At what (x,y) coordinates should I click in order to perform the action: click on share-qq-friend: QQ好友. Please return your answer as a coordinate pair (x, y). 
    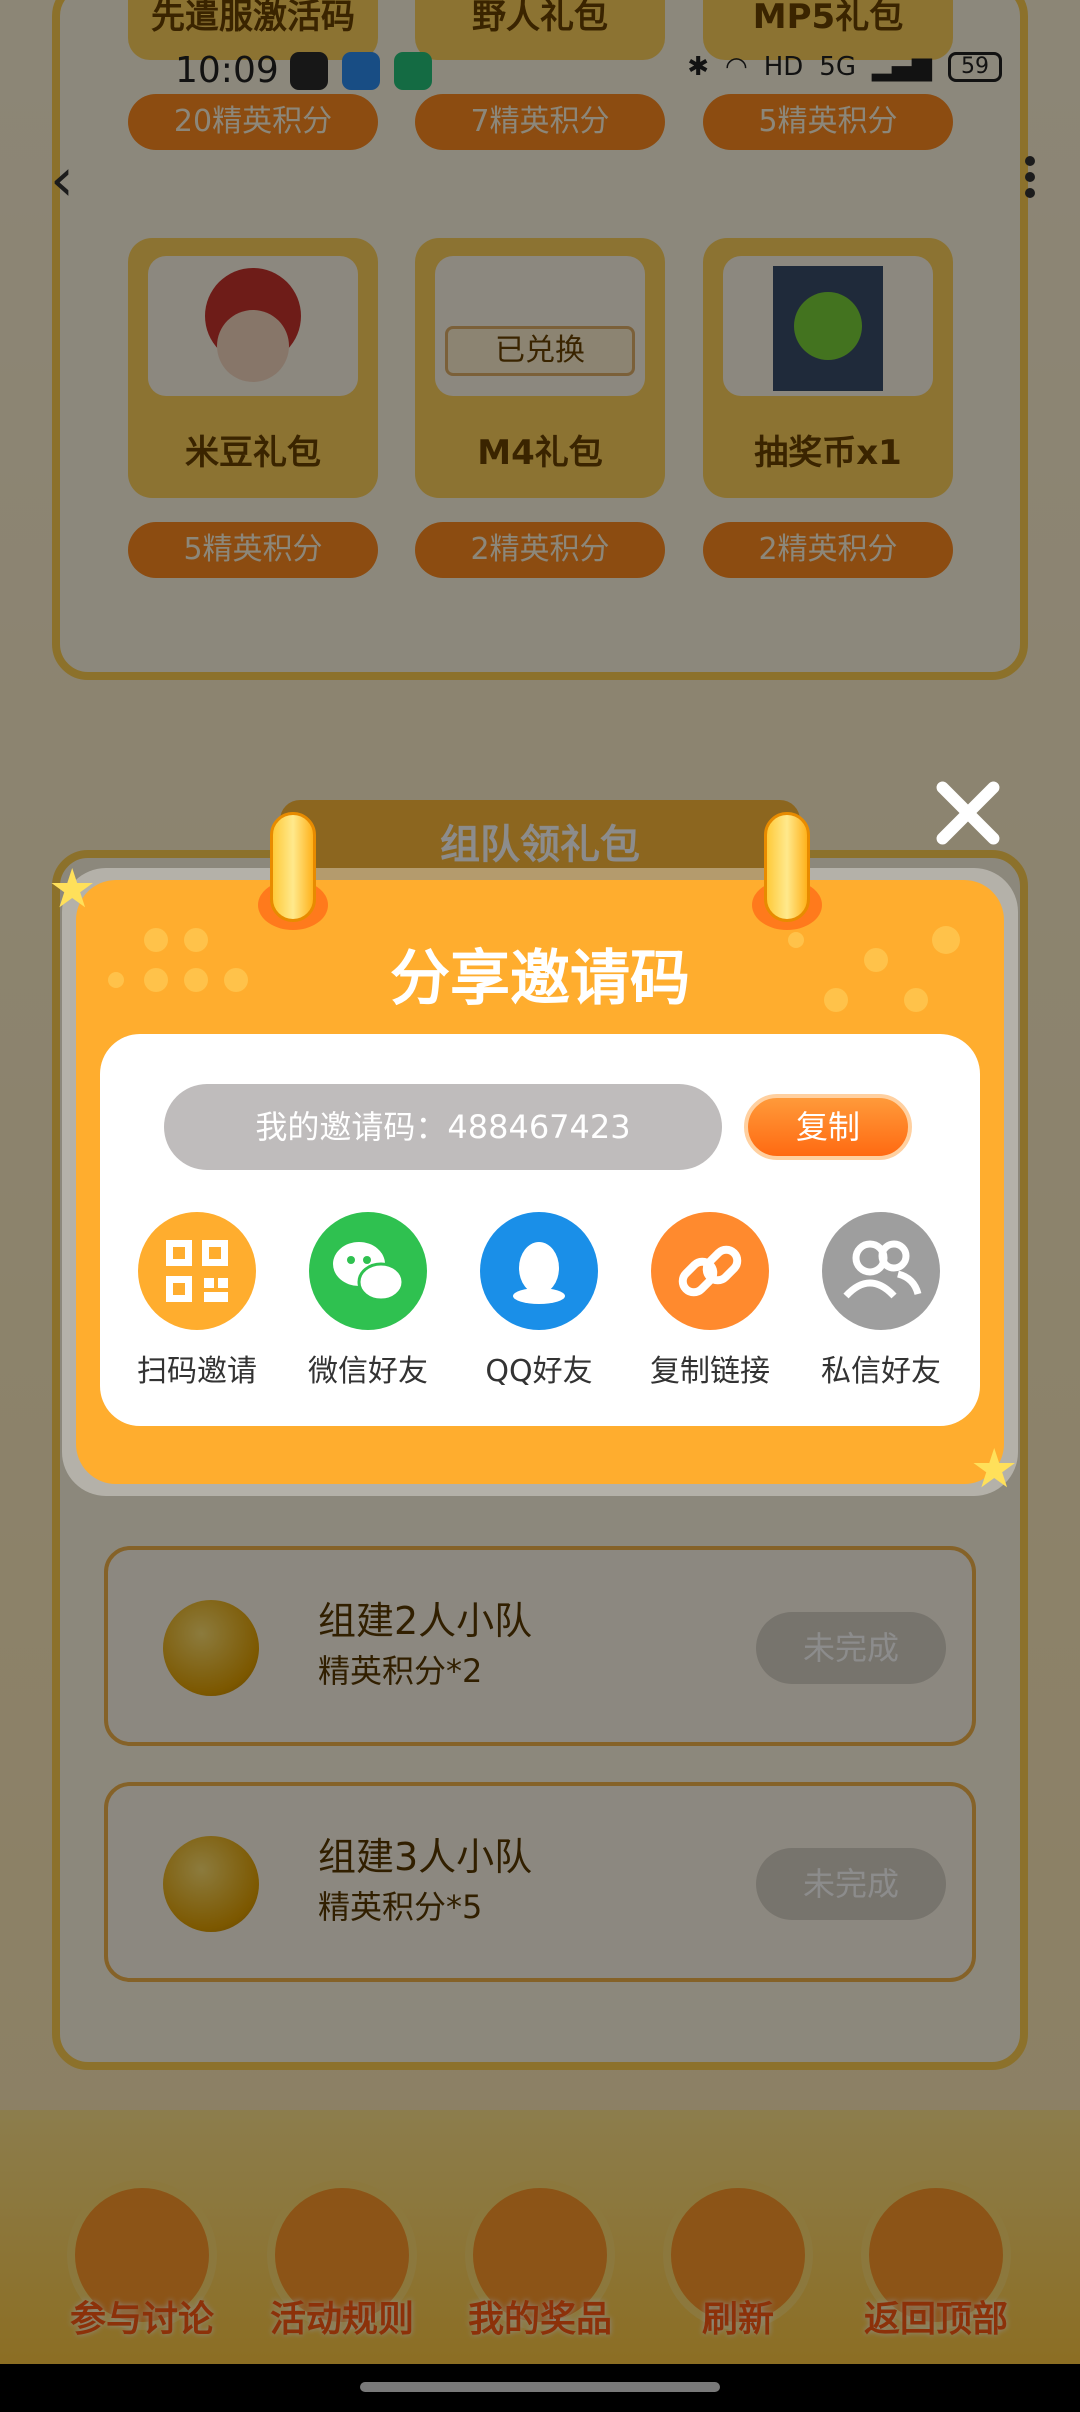
    Looking at the image, I should click on (539, 1301).